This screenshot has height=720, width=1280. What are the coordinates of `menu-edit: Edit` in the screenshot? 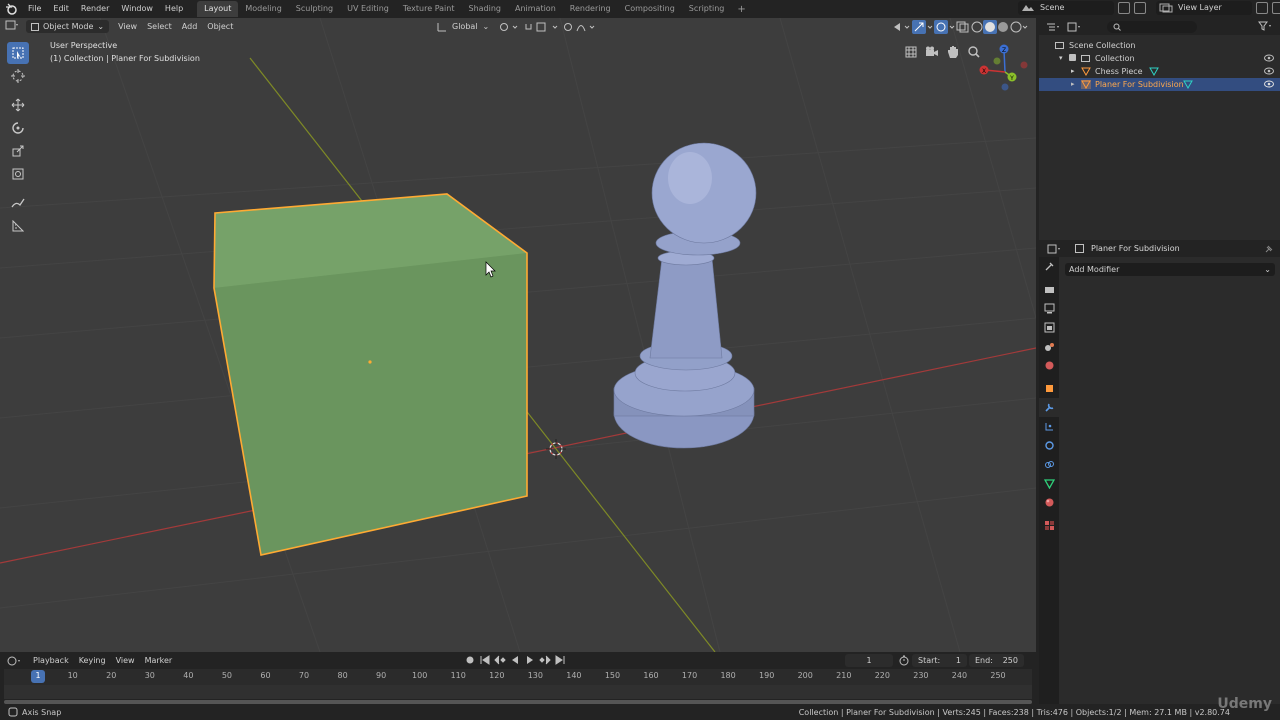 It's located at (61, 9).